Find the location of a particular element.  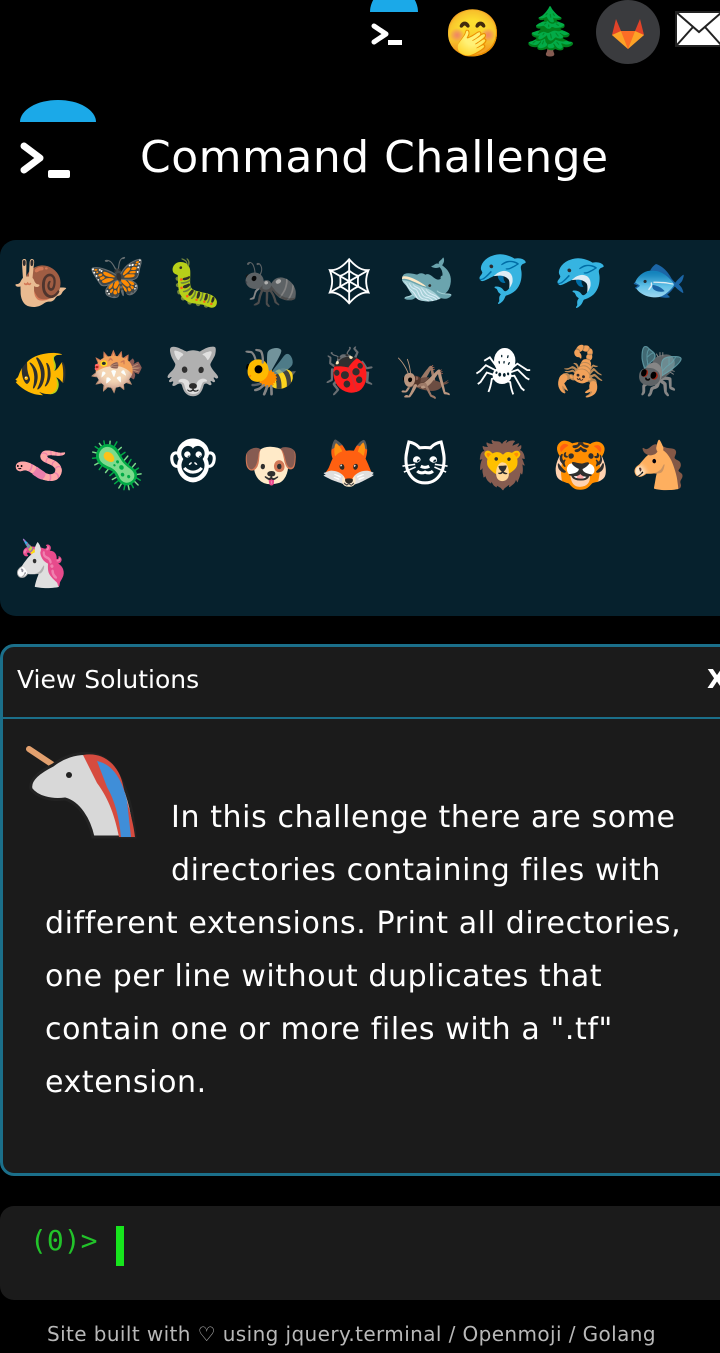

terminal-input: (0)> is located at coordinates (360, 1253).